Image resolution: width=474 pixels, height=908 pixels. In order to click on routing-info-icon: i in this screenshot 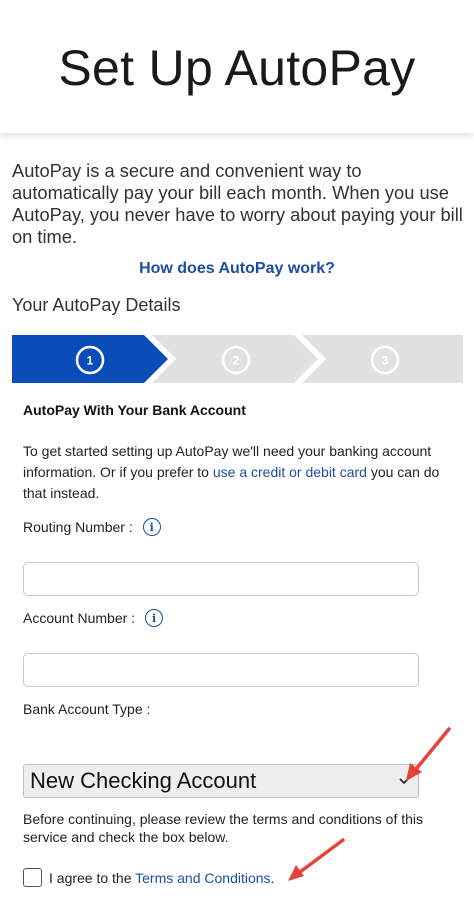, I will do `click(151, 527)`.